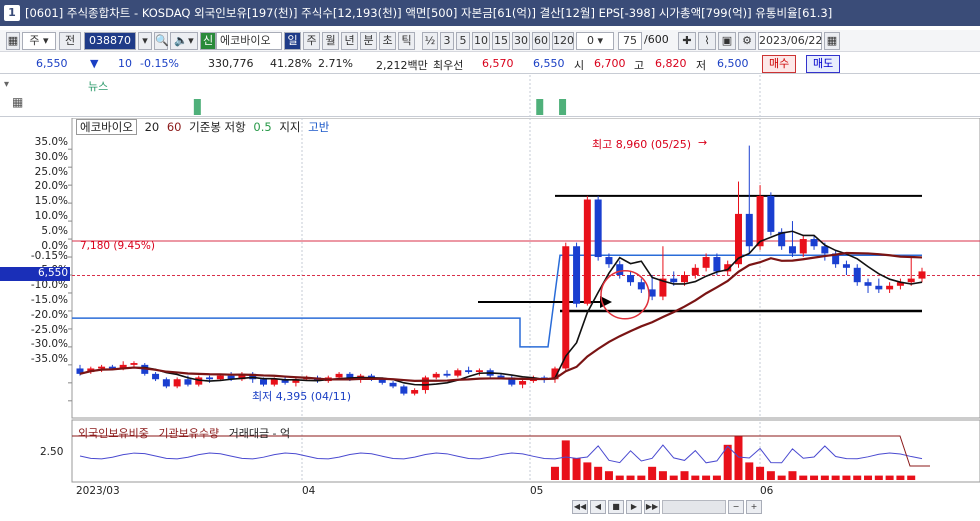  What do you see at coordinates (318, 127) in the screenshot?
I see `legend-high: 고반` at bounding box center [318, 127].